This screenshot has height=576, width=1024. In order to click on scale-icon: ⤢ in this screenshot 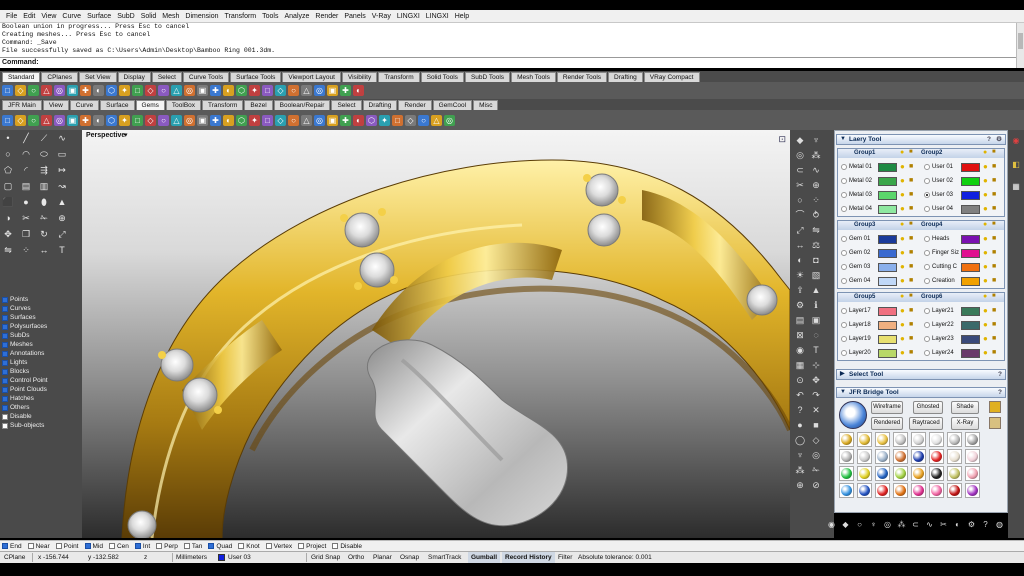, I will do `click(800, 230)`.